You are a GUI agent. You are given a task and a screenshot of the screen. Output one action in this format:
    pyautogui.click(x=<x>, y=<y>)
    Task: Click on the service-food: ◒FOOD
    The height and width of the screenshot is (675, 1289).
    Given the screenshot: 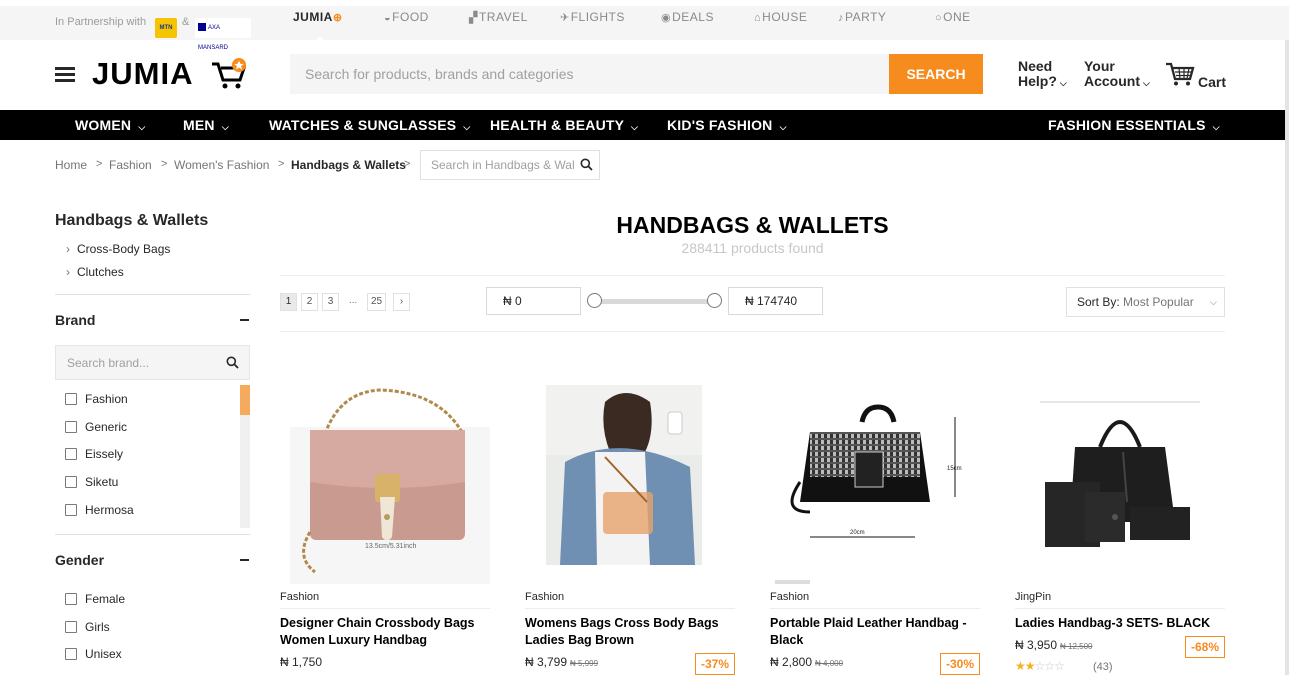 What is the action you would take?
    pyautogui.click(x=406, y=17)
    